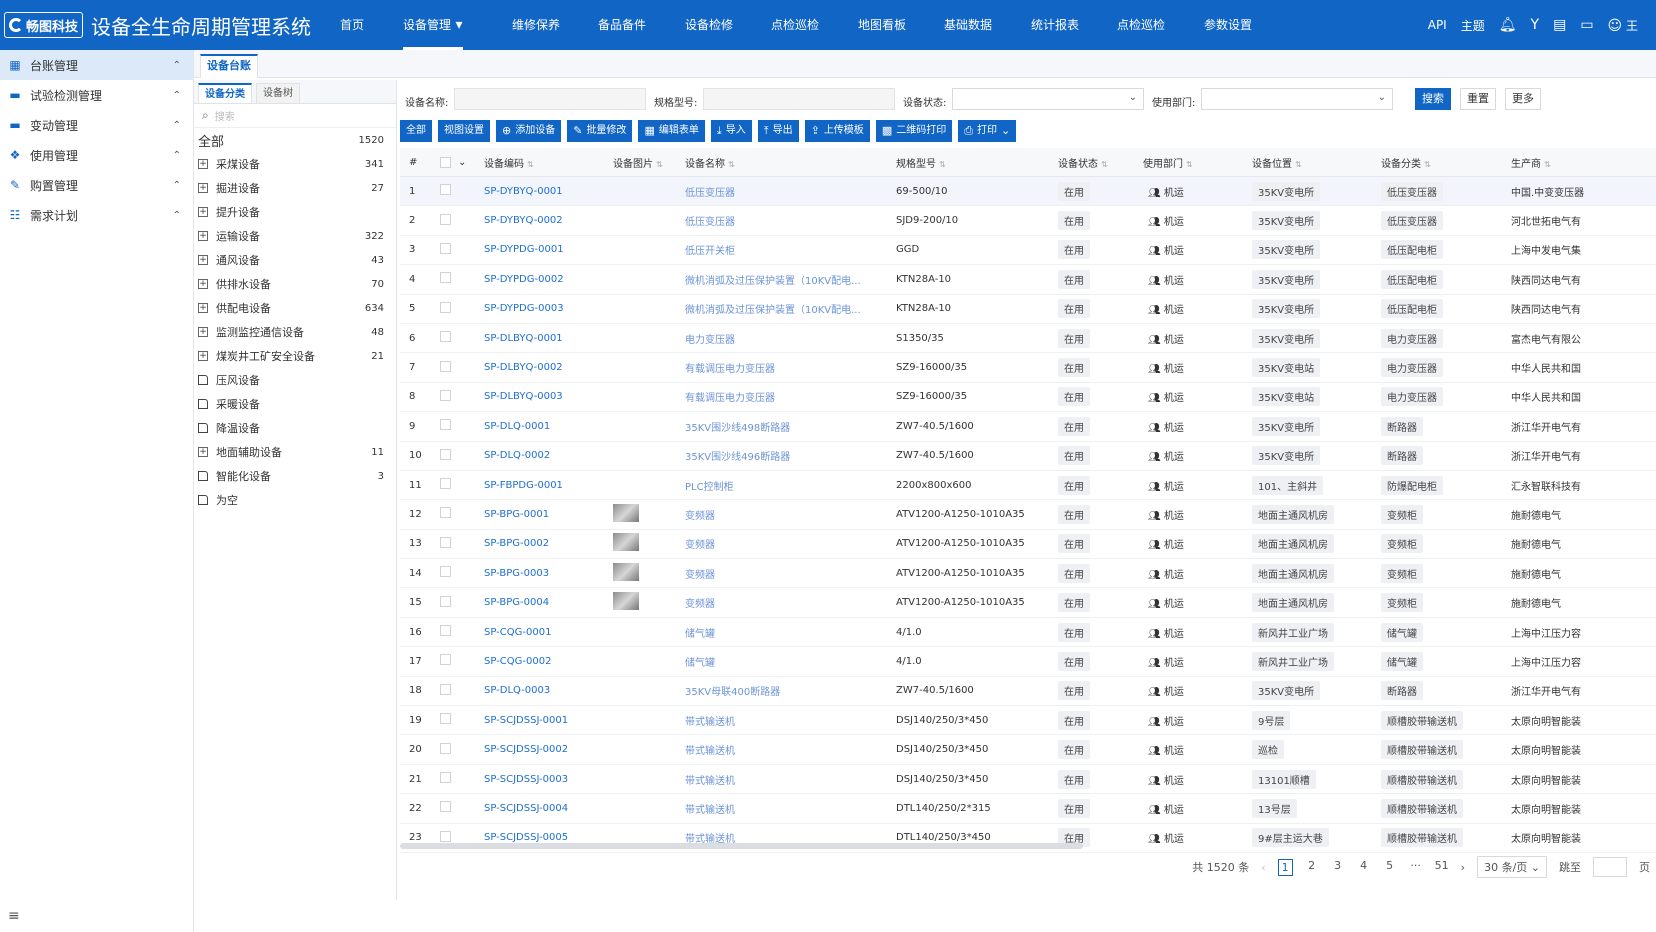 The height and width of the screenshot is (932, 1656). What do you see at coordinates (1285, 867) in the screenshot?
I see `page-number: 1` at bounding box center [1285, 867].